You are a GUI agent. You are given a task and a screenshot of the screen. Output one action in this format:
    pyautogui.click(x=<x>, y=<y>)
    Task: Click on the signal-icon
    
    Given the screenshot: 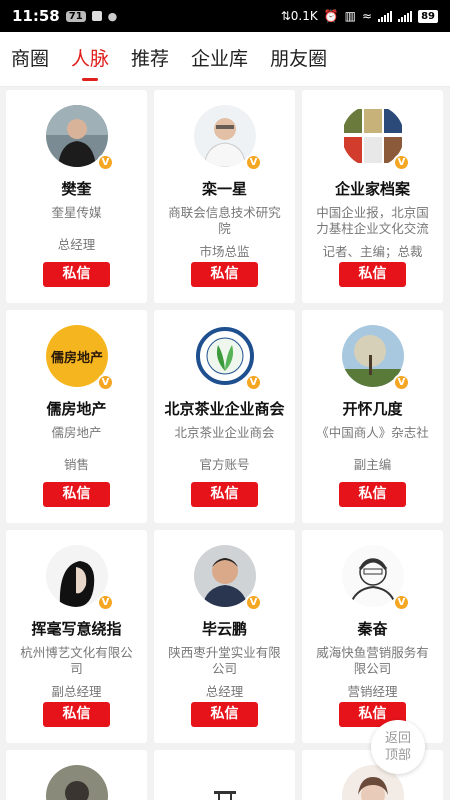 What is the action you would take?
    pyautogui.click(x=385, y=16)
    